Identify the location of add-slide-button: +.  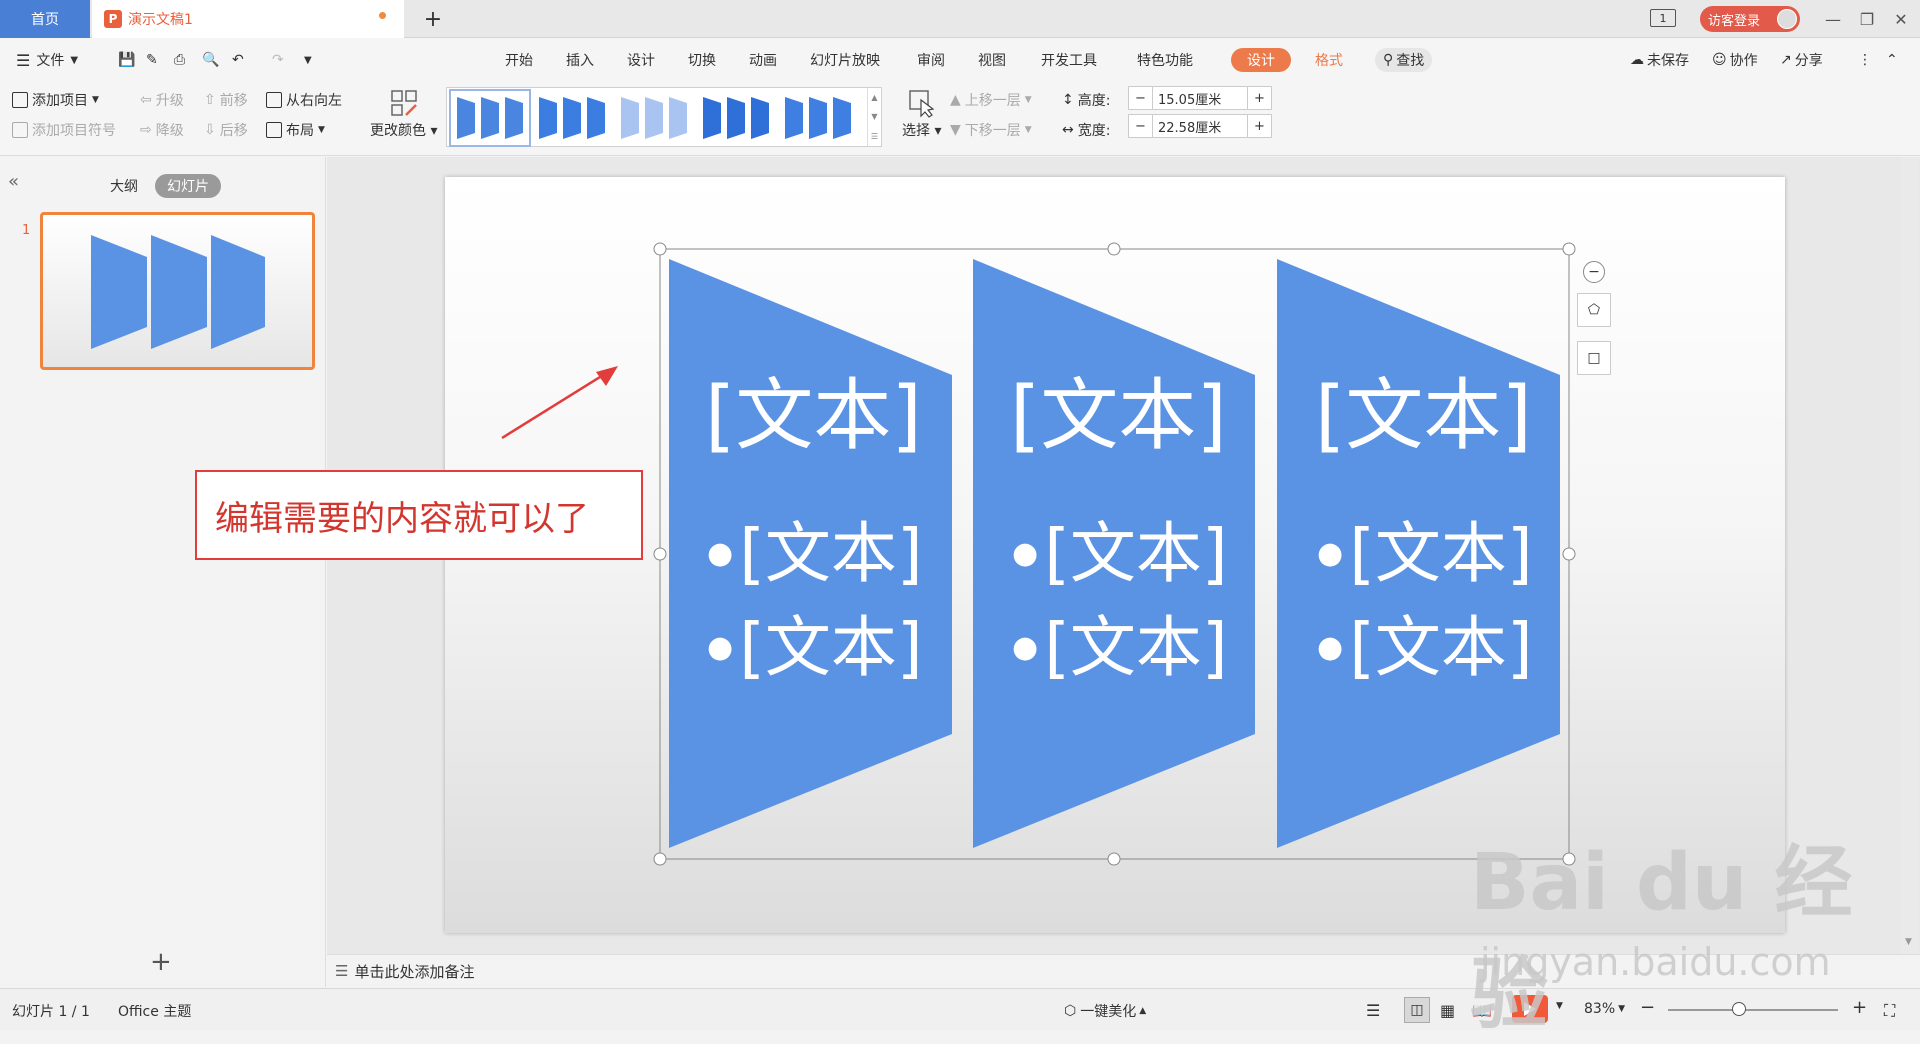
(161, 962).